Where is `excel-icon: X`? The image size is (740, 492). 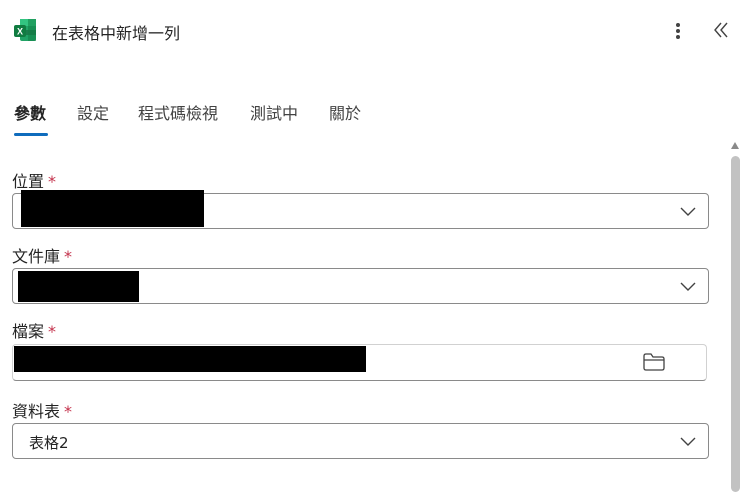 excel-icon: X is located at coordinates (25, 30).